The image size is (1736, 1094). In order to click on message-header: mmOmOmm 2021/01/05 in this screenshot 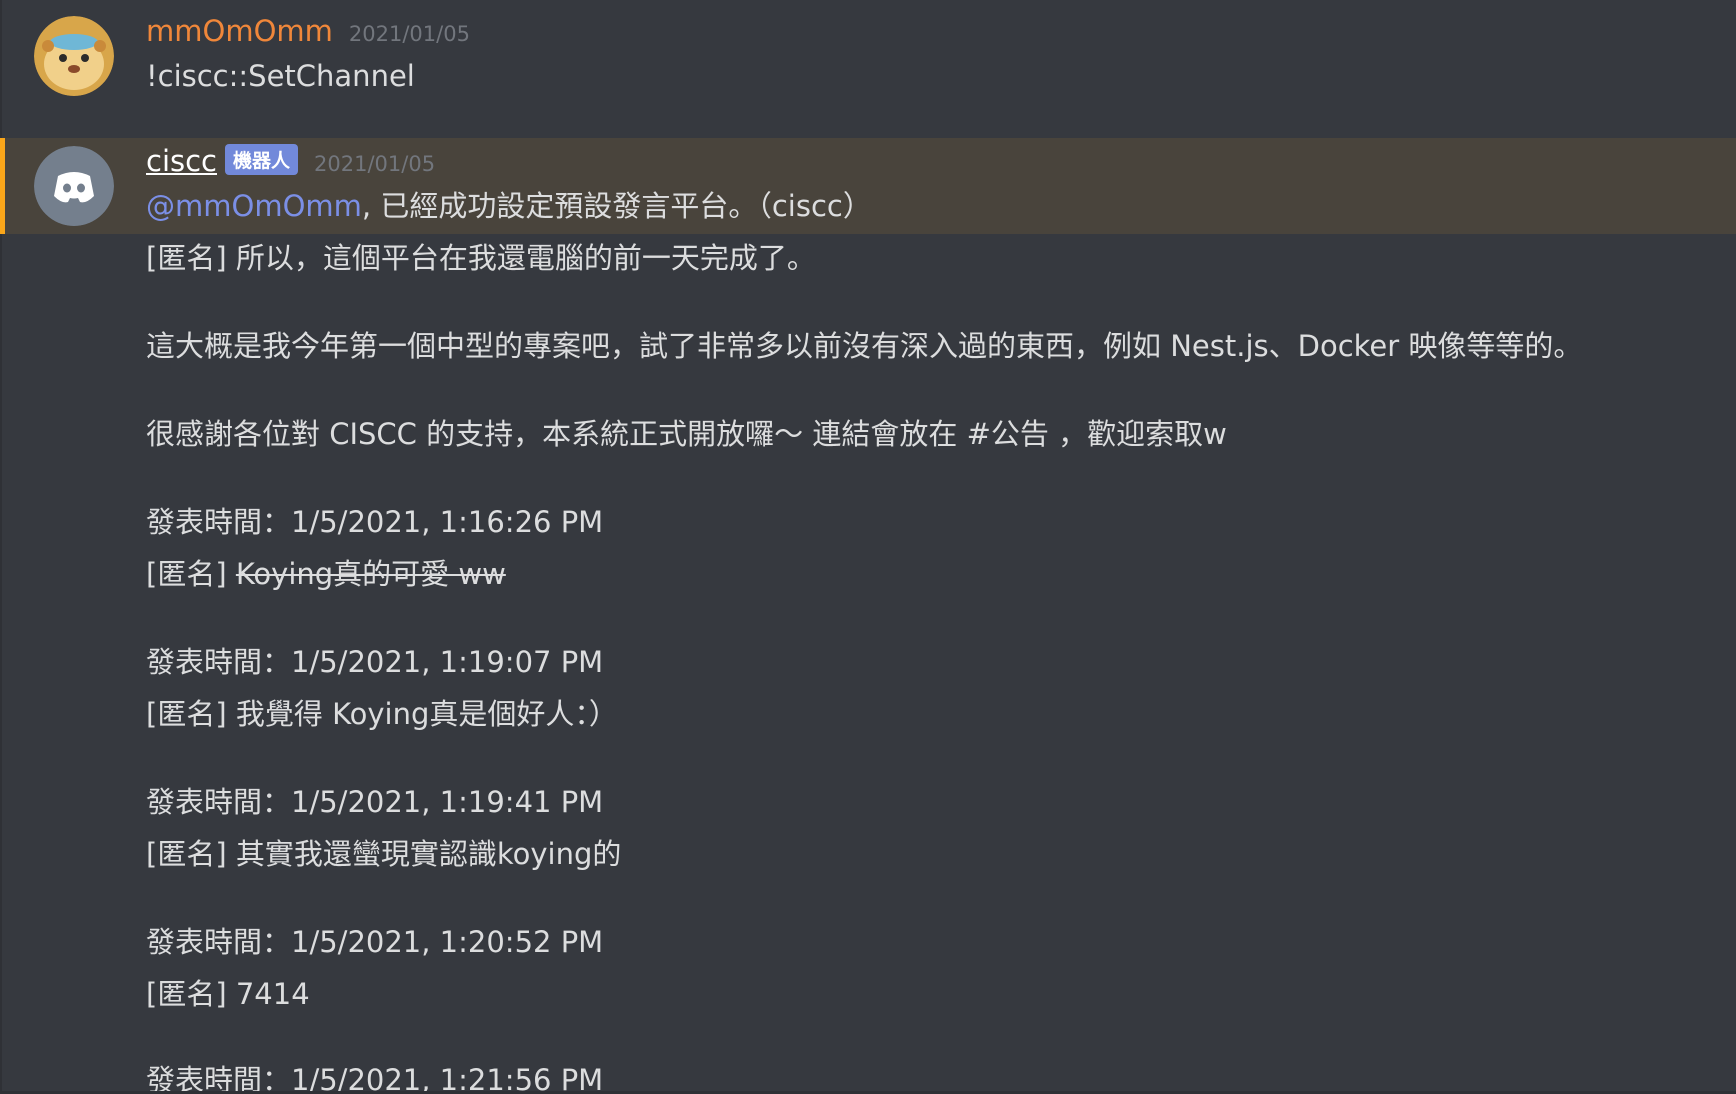, I will do `click(308, 31)`.